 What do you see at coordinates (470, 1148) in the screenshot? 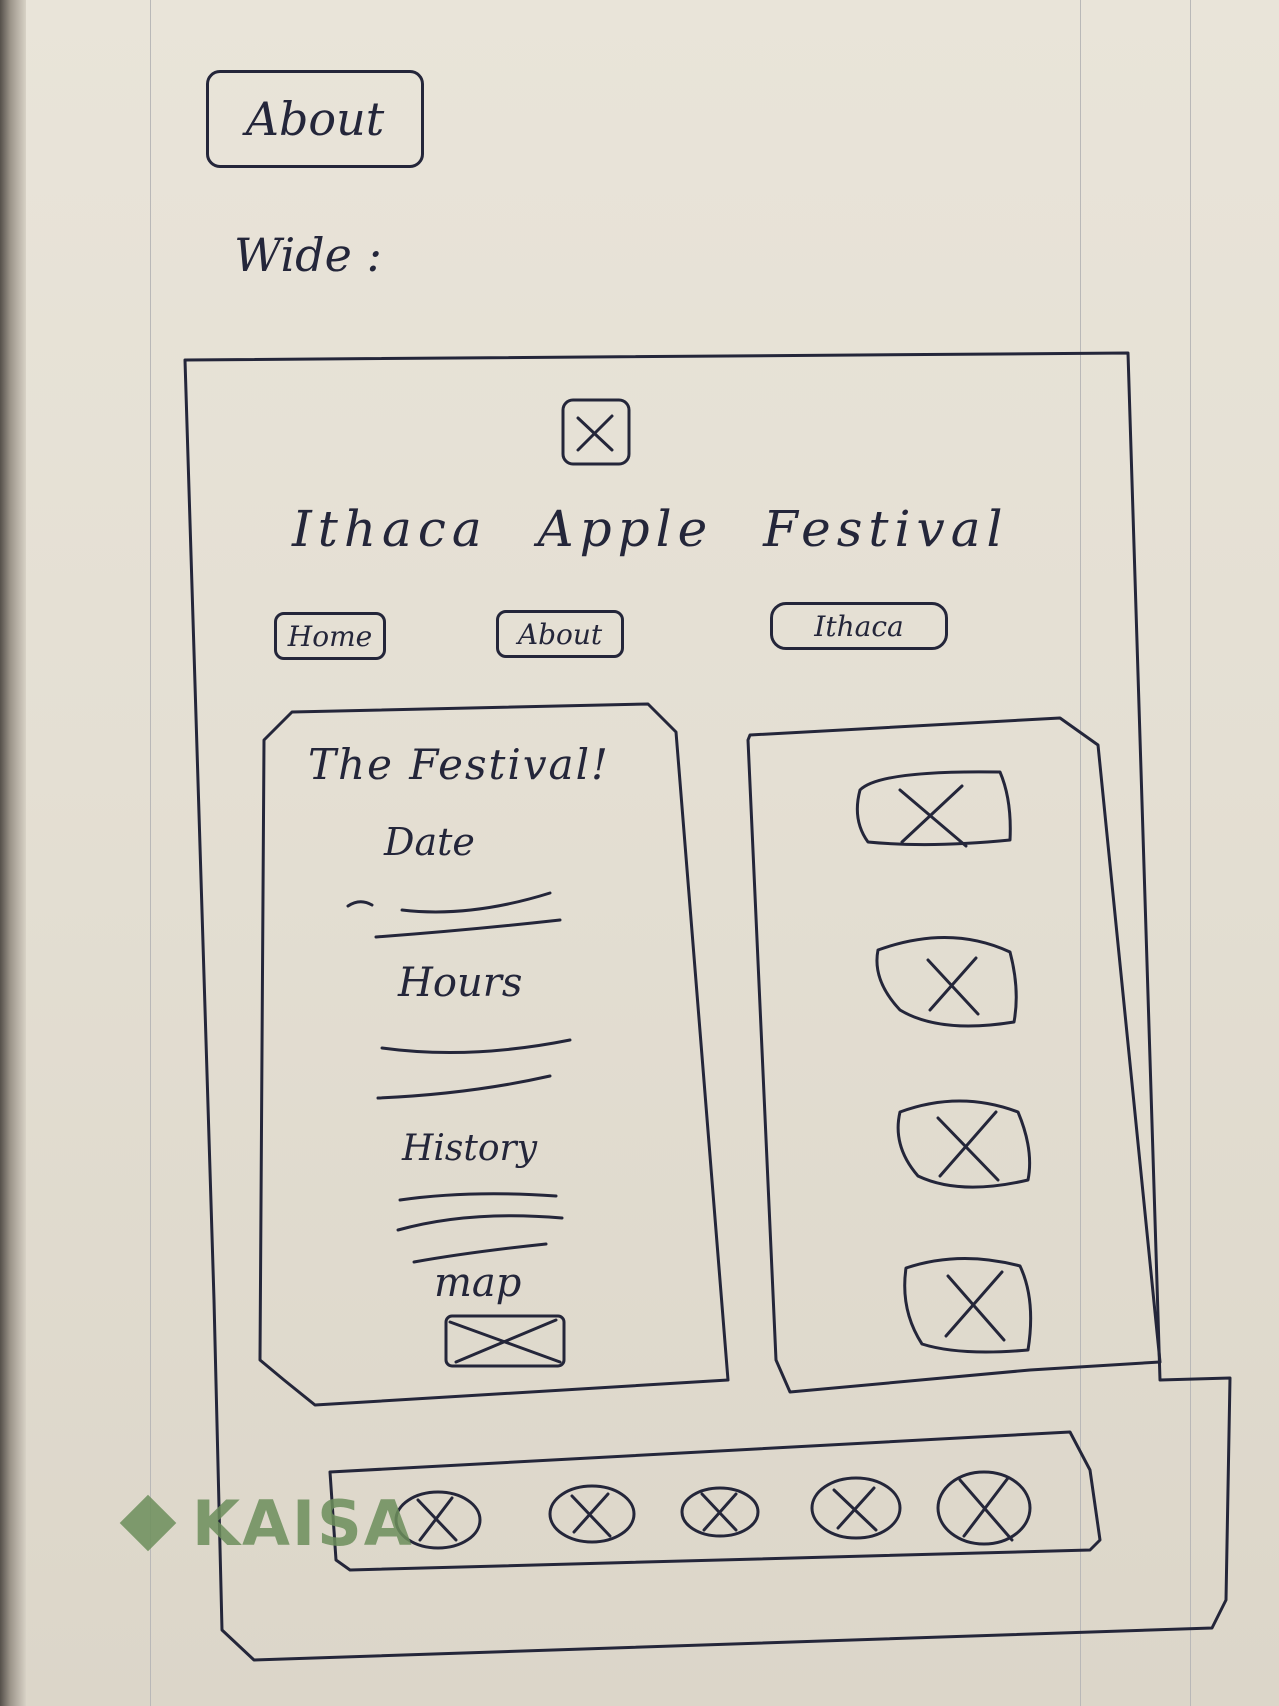
I see `history-label: History` at bounding box center [470, 1148].